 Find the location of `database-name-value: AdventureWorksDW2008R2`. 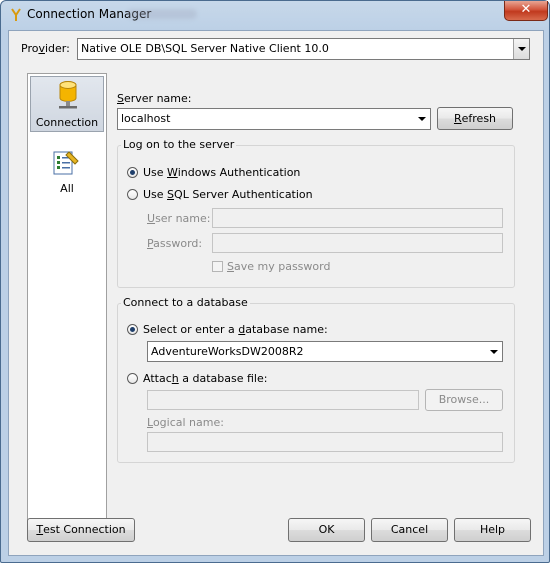

database-name-value: AdventureWorksDW2008R2 is located at coordinates (227, 351).